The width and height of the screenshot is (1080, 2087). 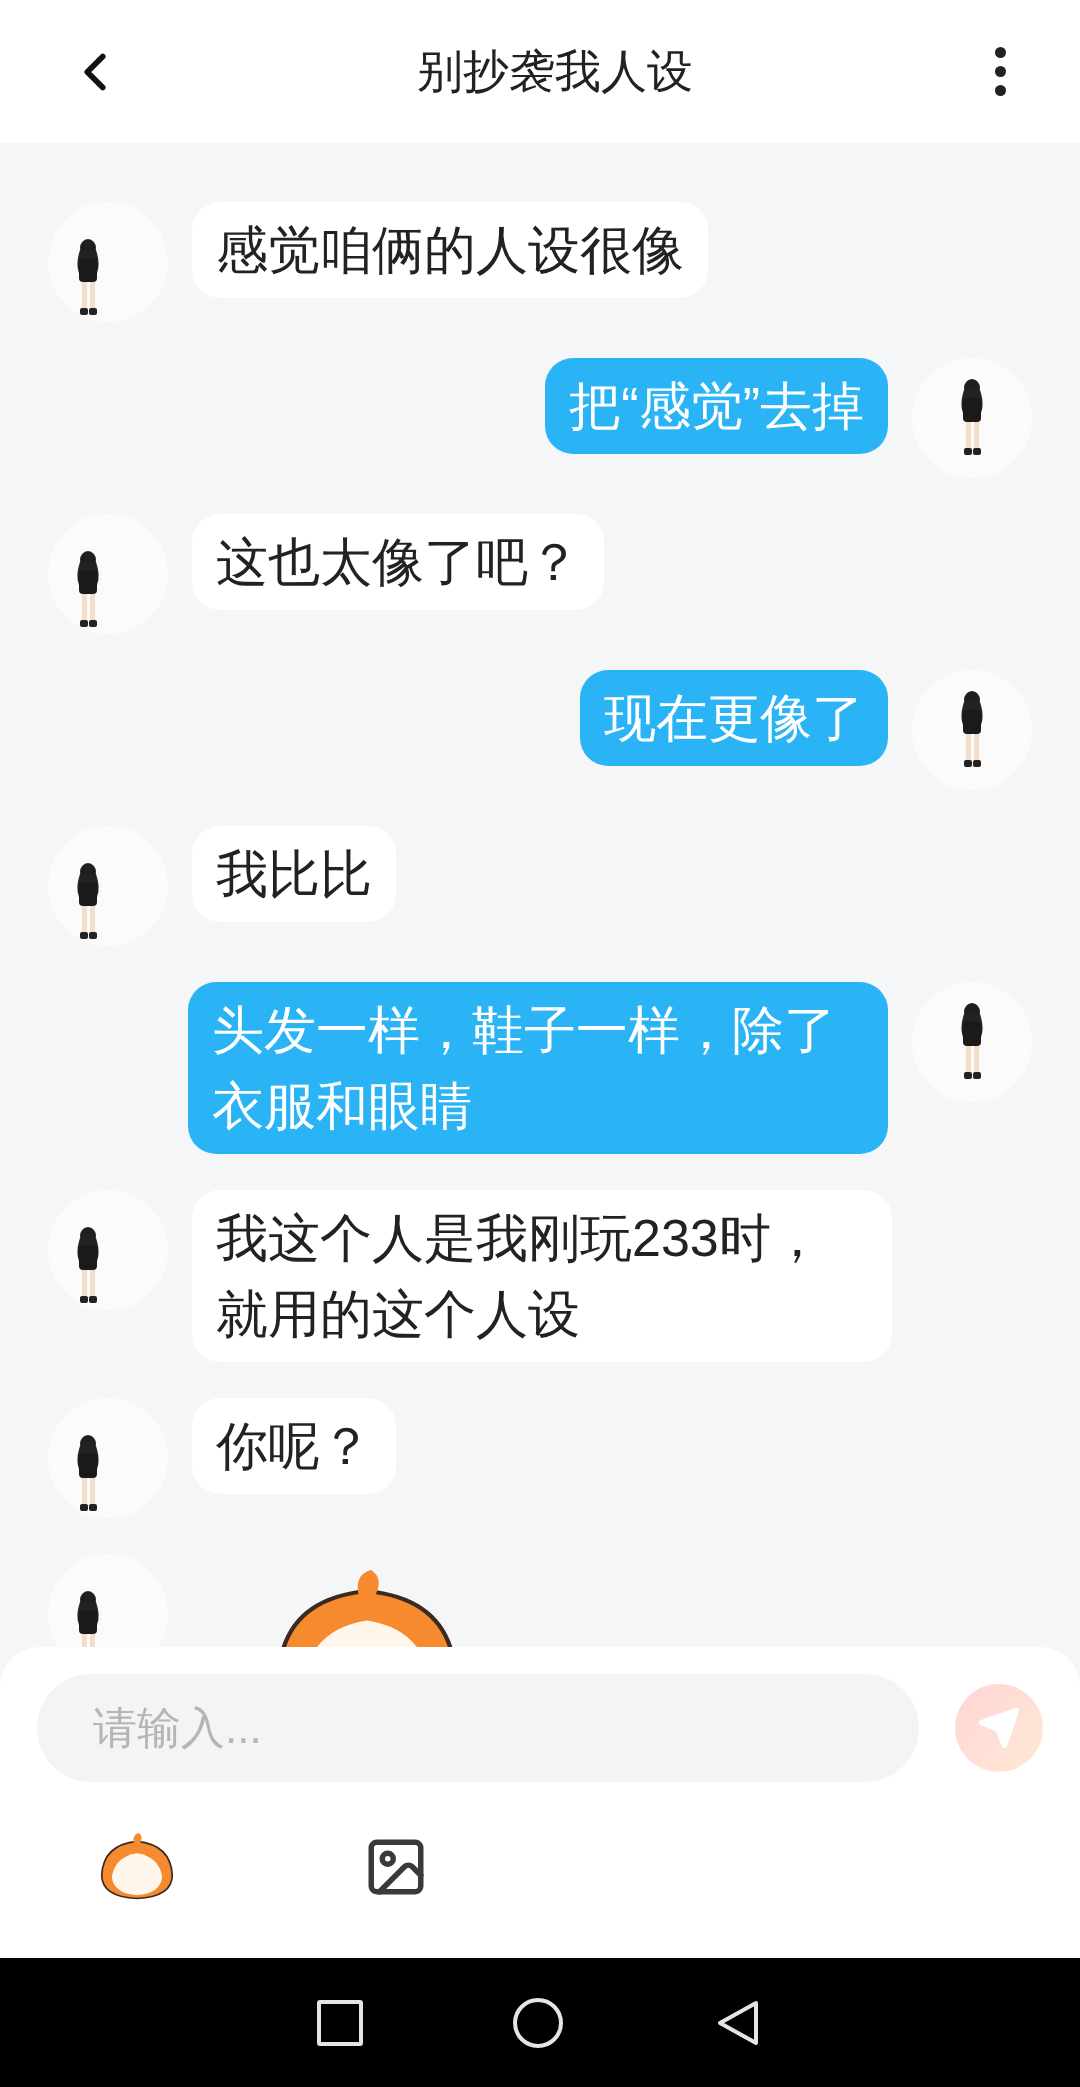 I want to click on recents-button, so click(x=340, y=2022).